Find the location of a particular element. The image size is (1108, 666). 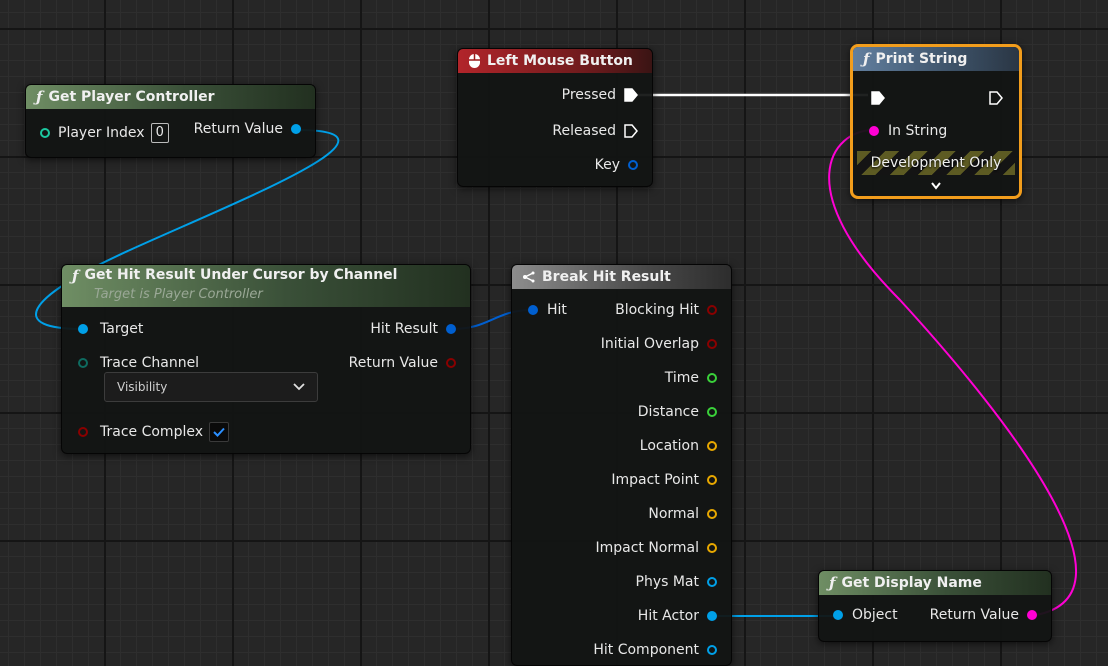

pin-row-output: Initial Overlap is located at coordinates (659, 344).